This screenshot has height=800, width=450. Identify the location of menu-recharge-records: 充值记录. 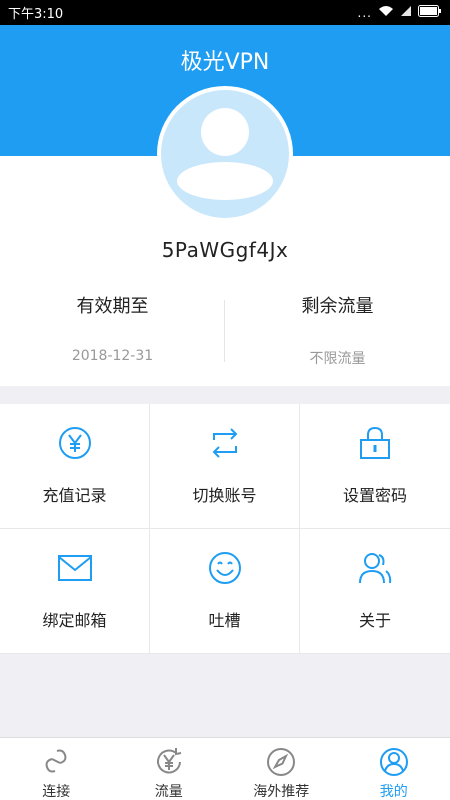
(75, 466).